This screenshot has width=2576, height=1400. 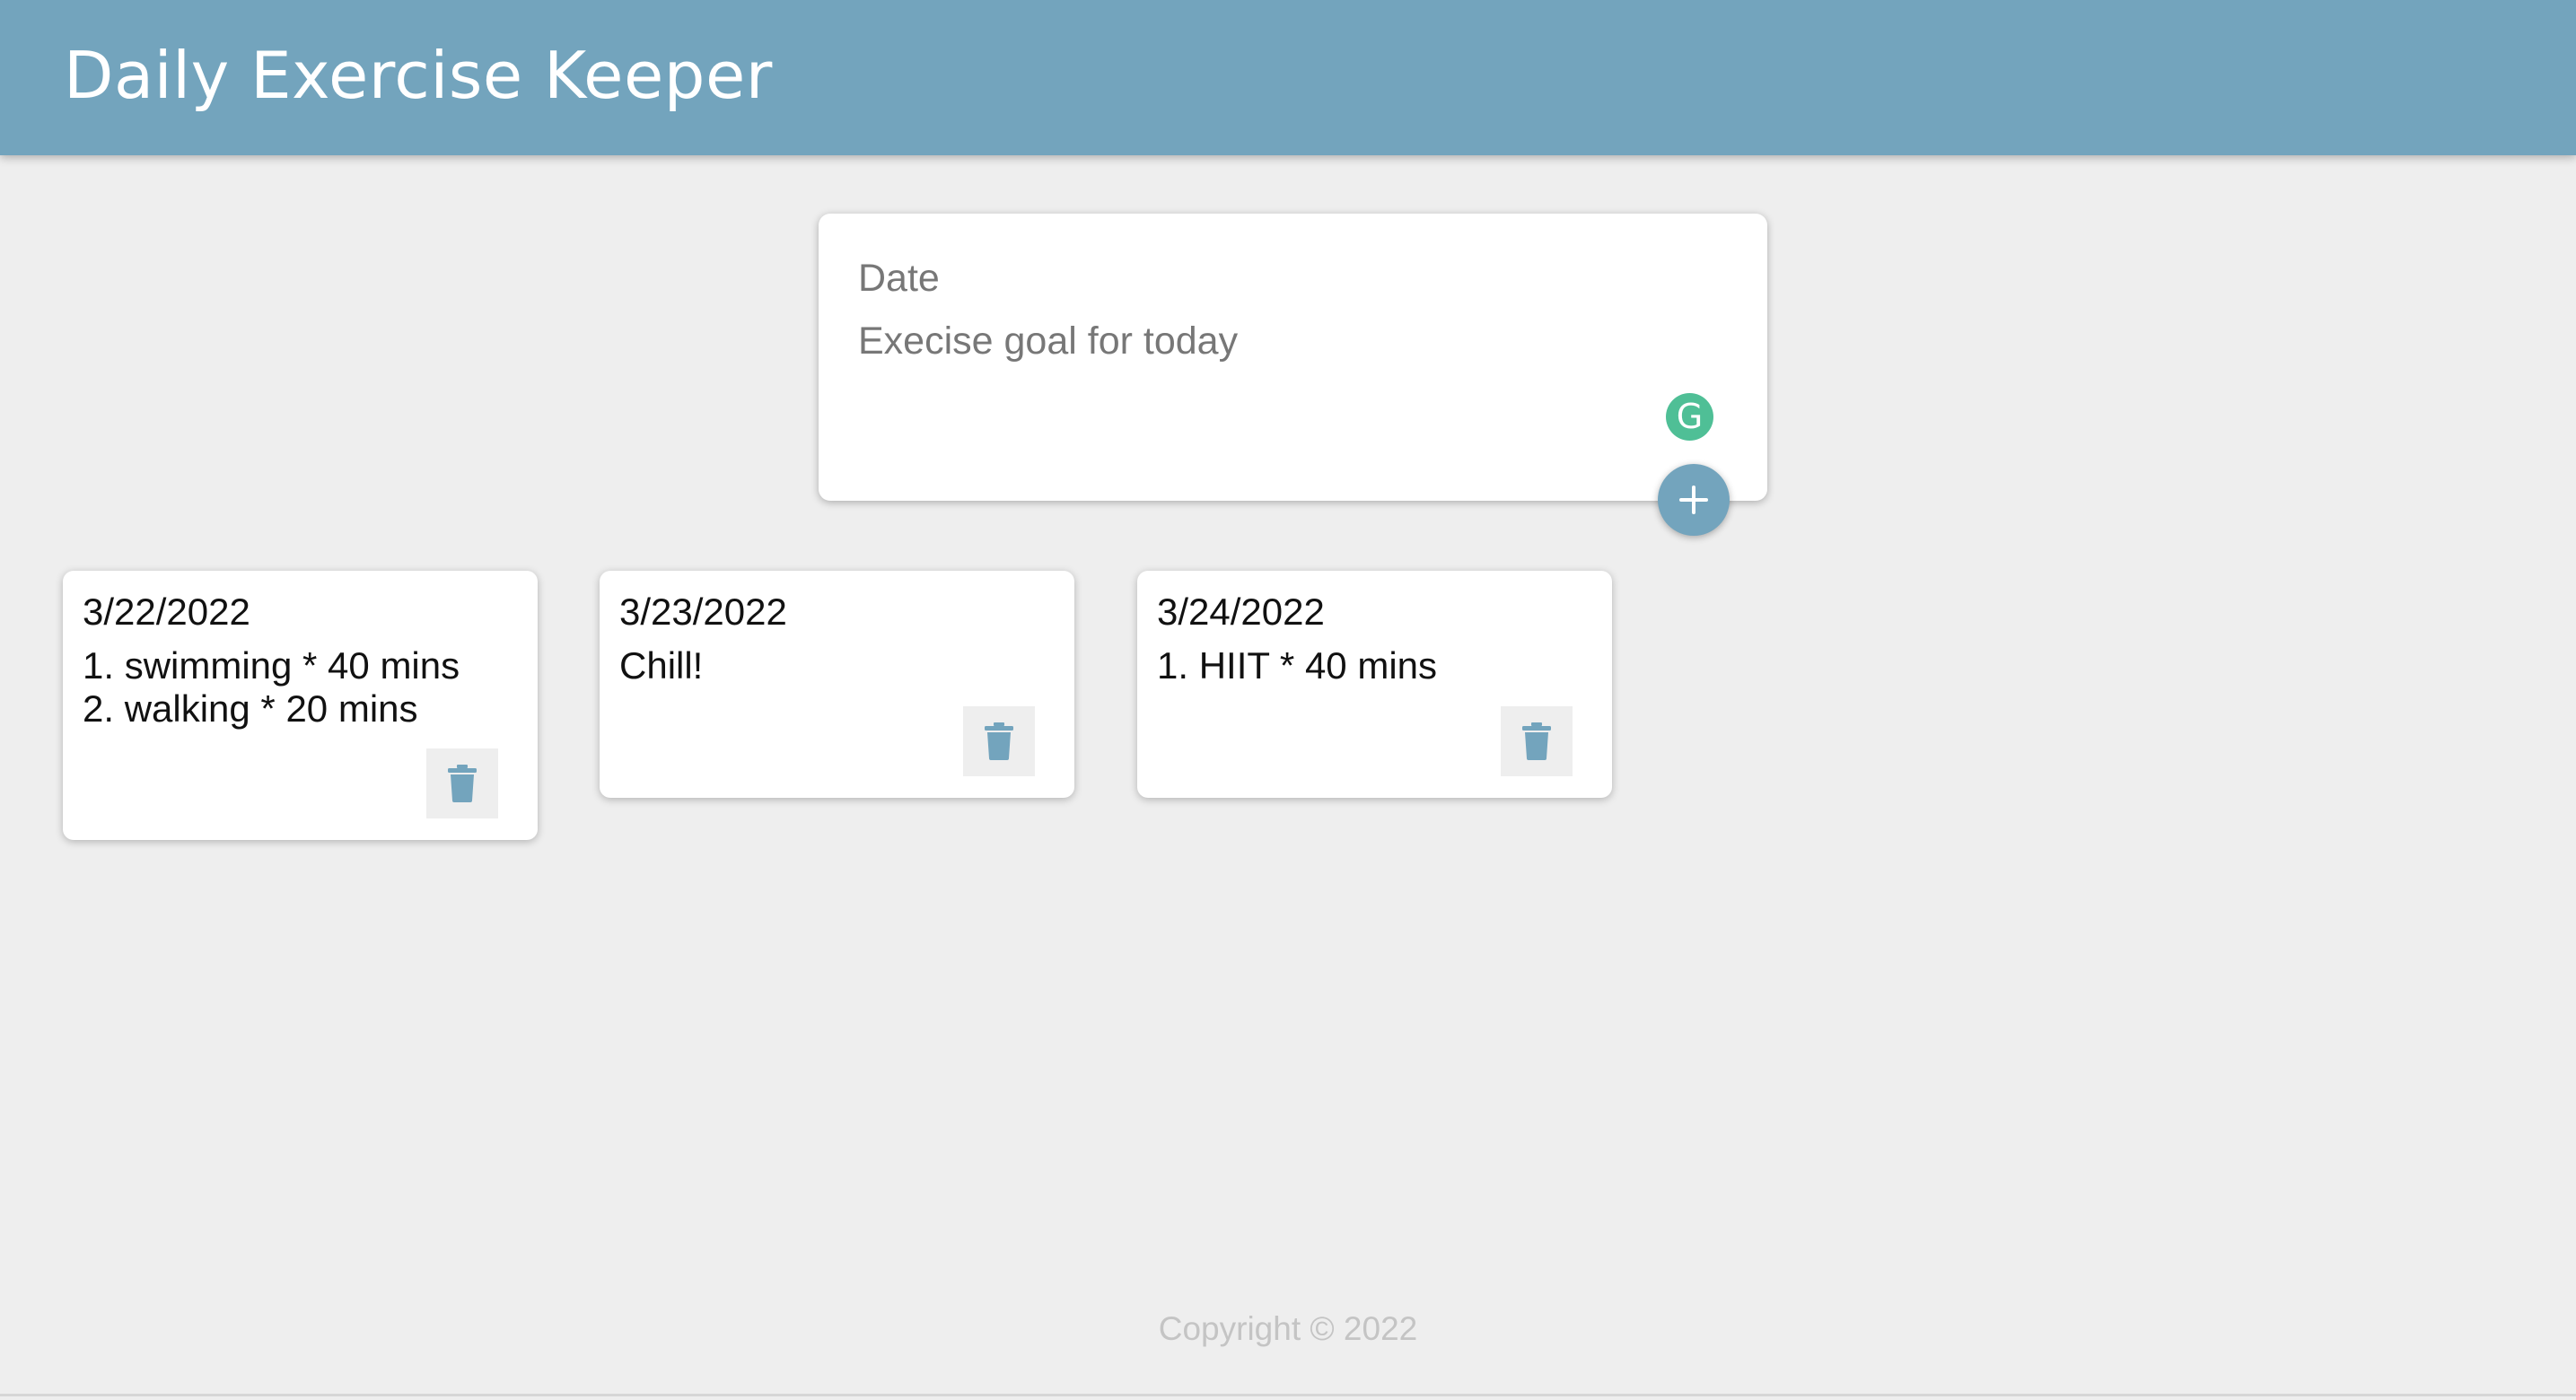 I want to click on note-line: 2. walking * 20 mins, so click(x=250, y=709).